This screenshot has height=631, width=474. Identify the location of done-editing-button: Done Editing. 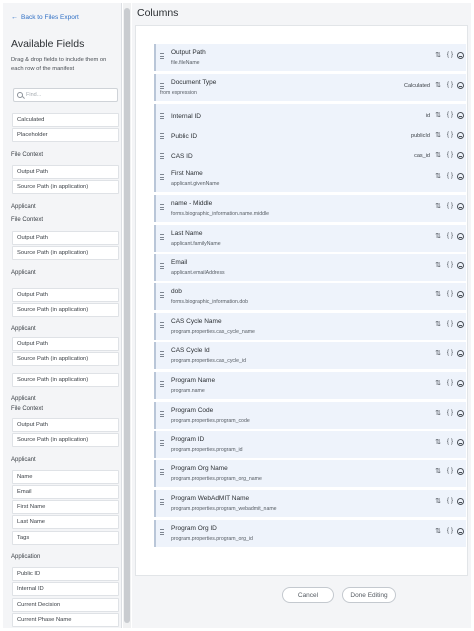
(369, 595).